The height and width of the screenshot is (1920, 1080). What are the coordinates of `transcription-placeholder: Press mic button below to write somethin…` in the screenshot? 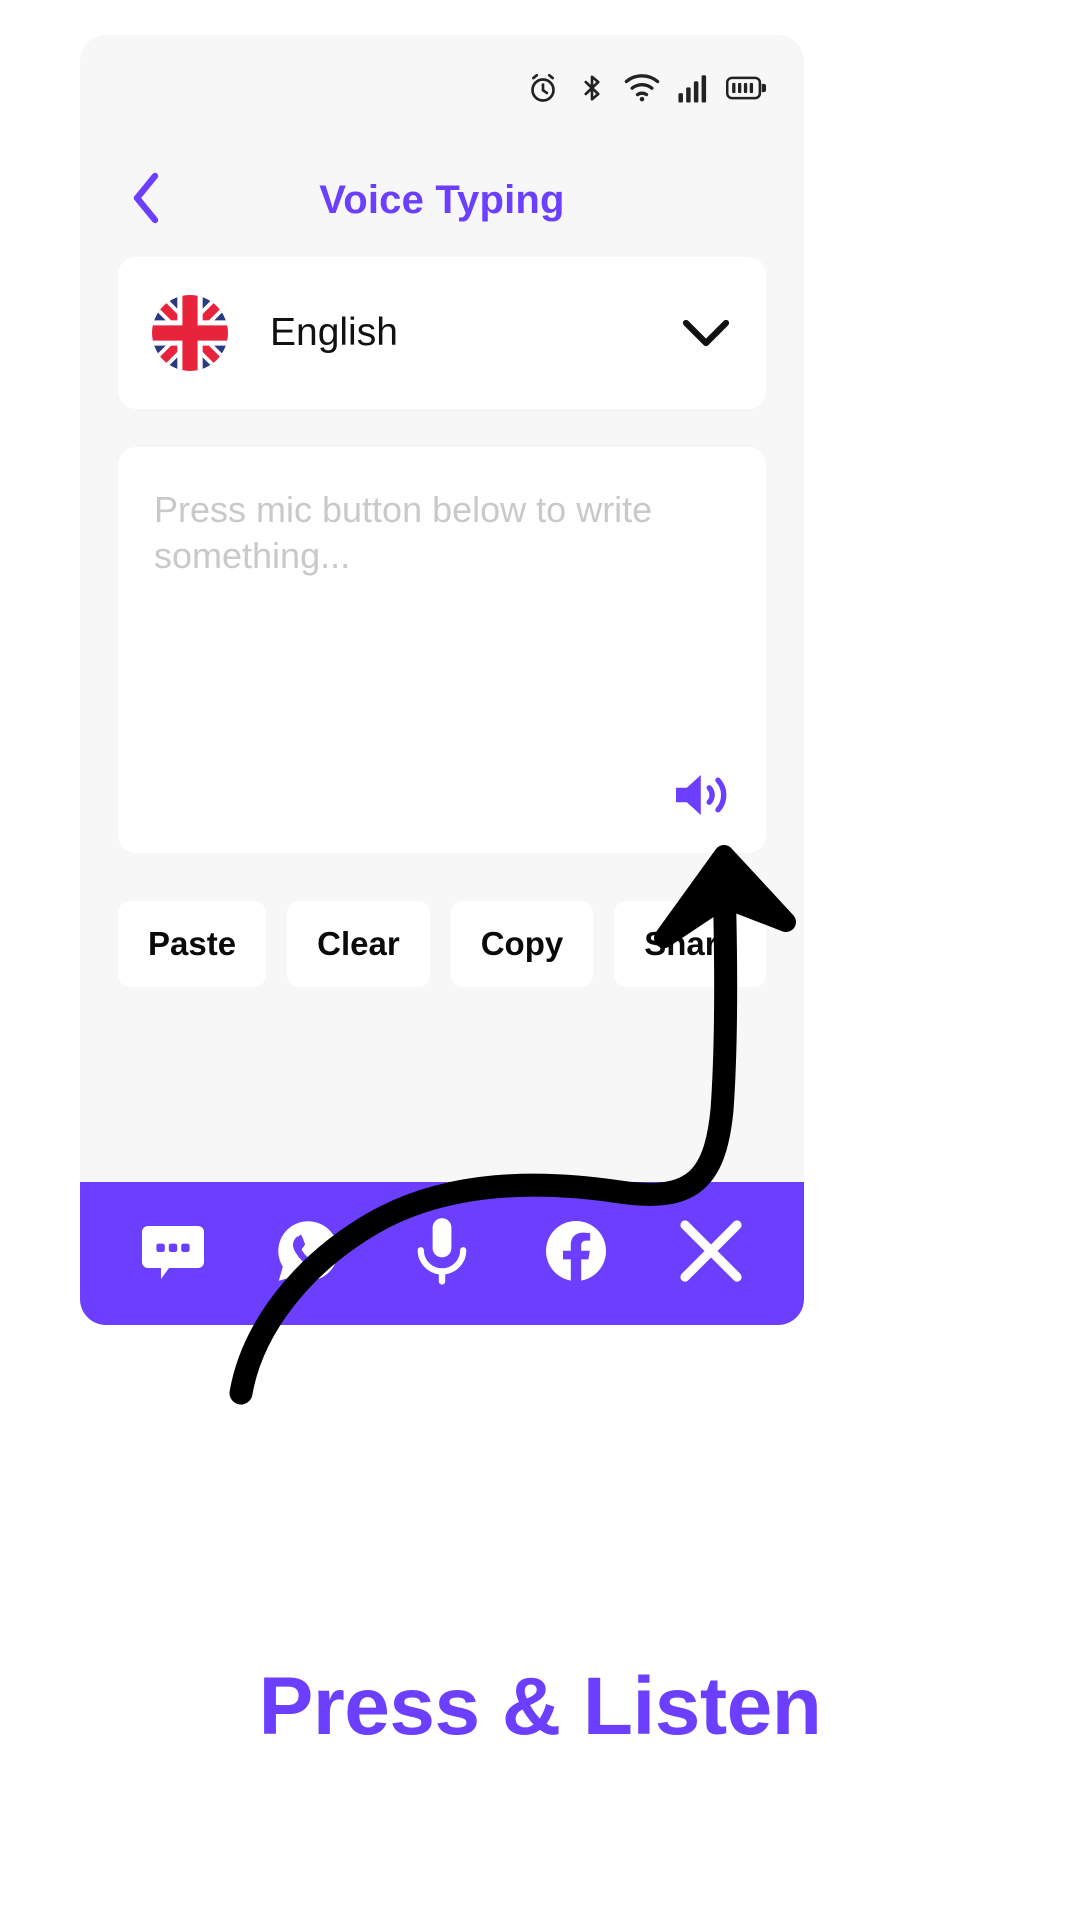 It's located at (403, 533).